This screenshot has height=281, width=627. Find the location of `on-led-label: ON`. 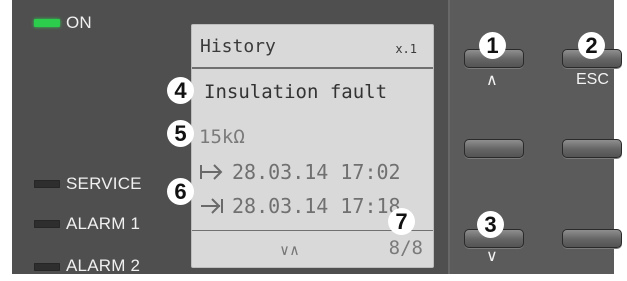

on-led-label: ON is located at coordinates (79, 22).